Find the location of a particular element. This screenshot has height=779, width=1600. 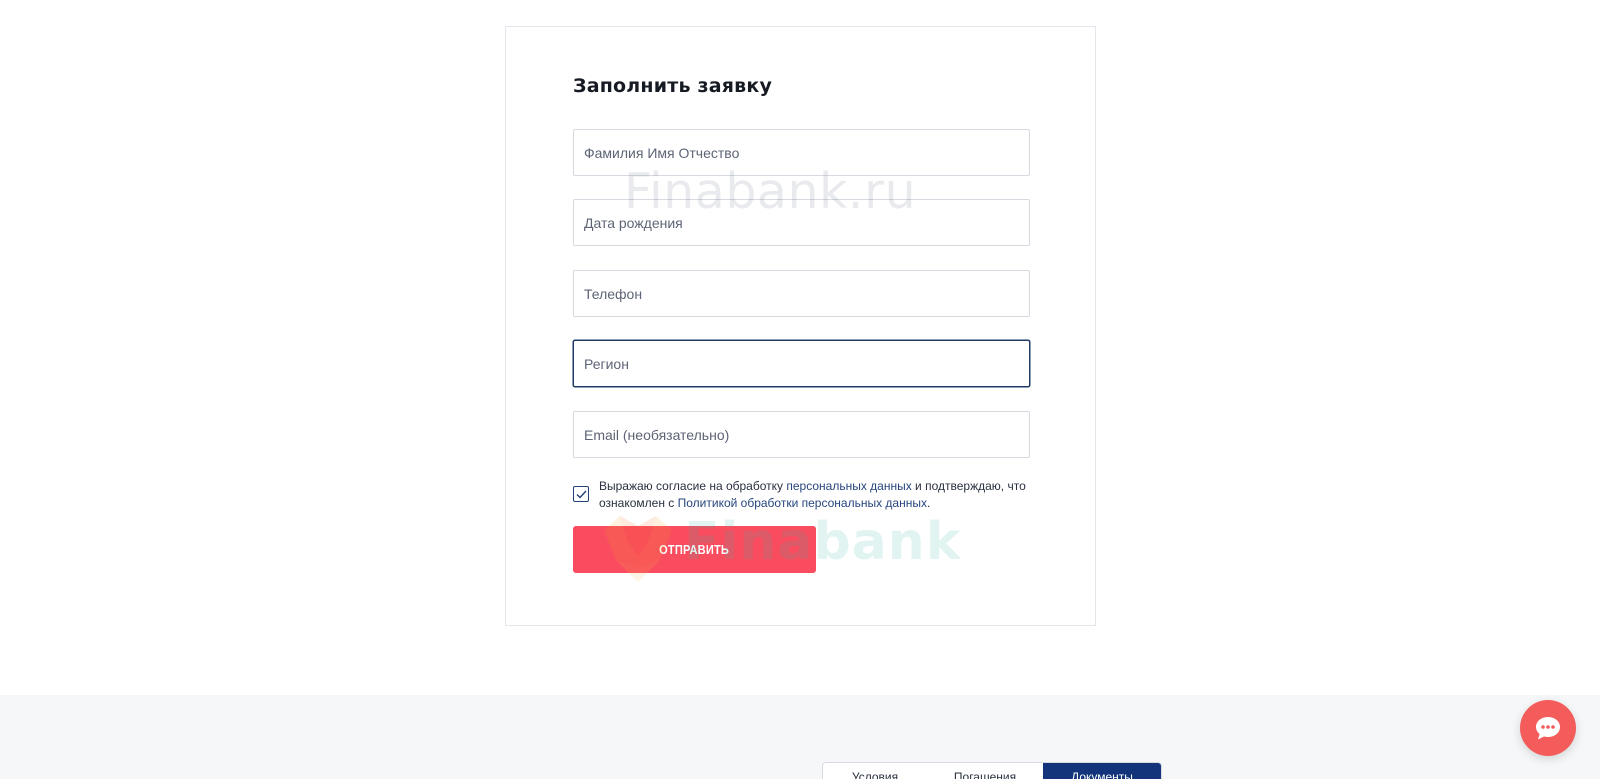

check-icon is located at coordinates (581, 494).